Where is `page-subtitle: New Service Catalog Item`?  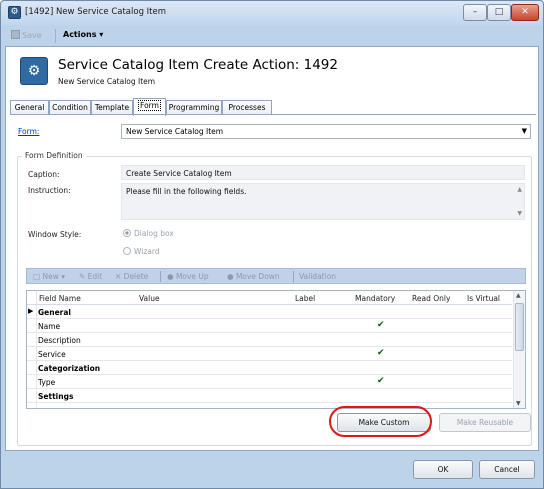 page-subtitle: New Service Catalog Item is located at coordinates (107, 81).